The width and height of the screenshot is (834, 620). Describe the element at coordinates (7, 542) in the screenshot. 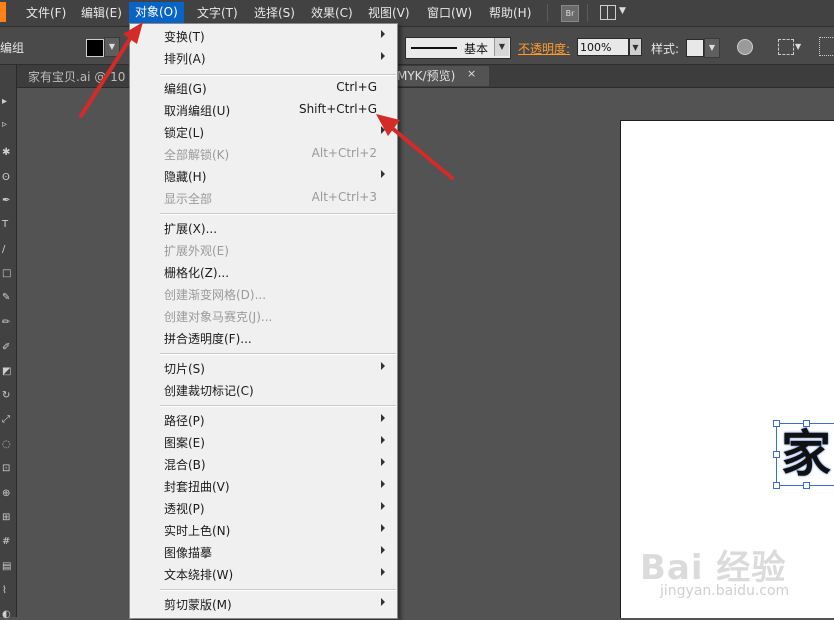

I see `mesh-tool-icon: #` at that location.